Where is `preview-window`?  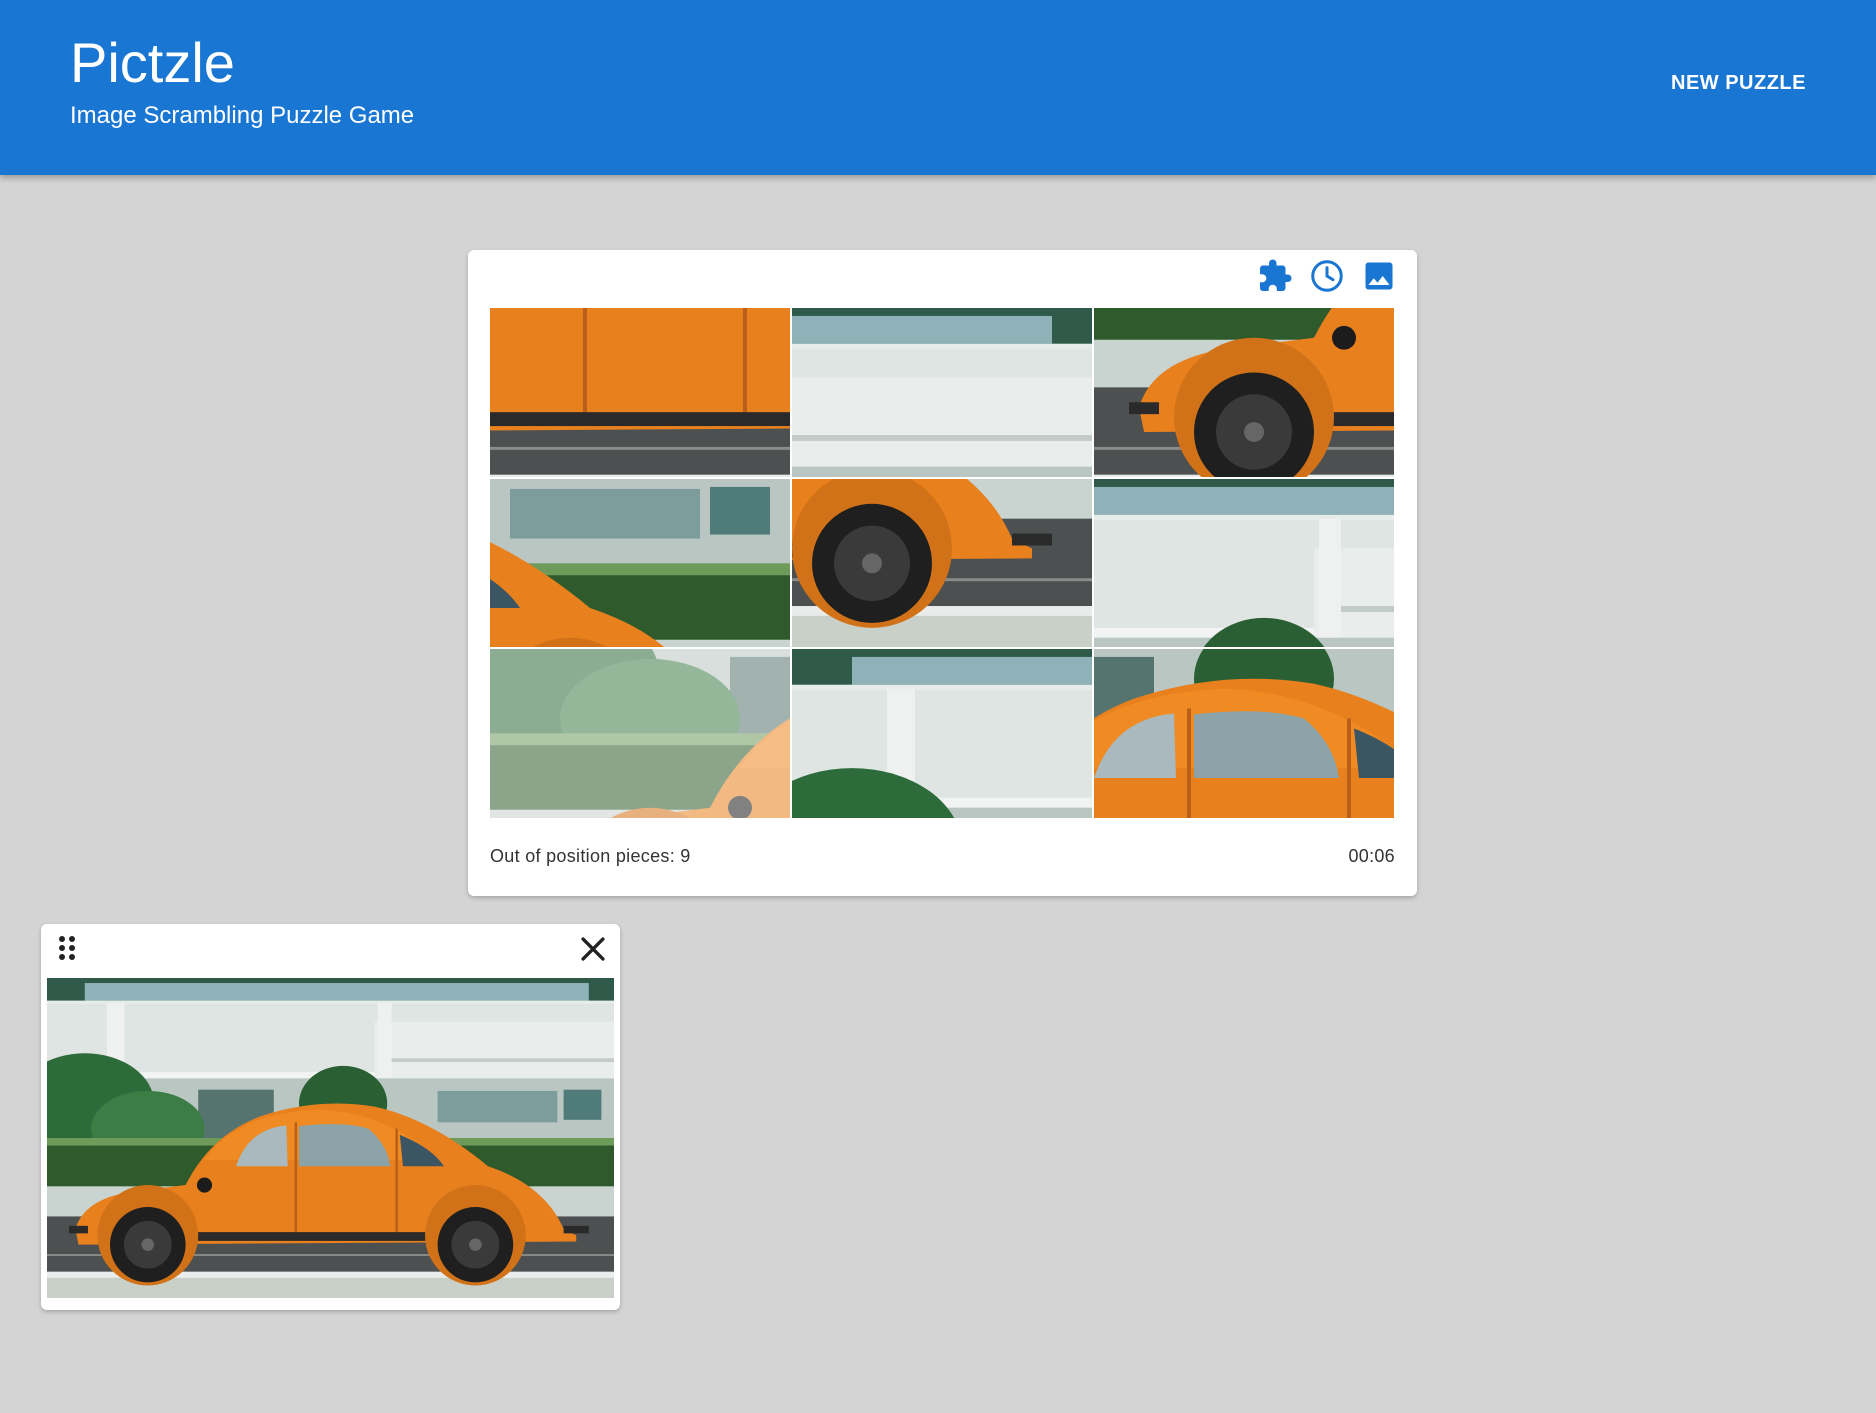
preview-window is located at coordinates (330, 1117).